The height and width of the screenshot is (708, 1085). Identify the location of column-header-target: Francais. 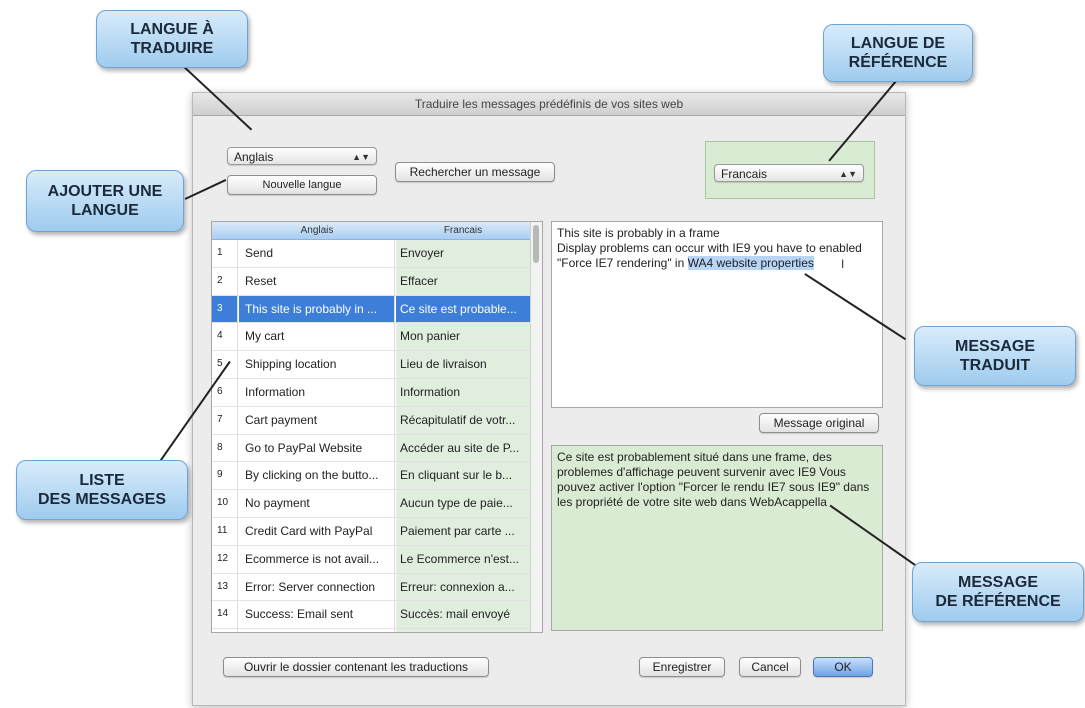
(463, 230).